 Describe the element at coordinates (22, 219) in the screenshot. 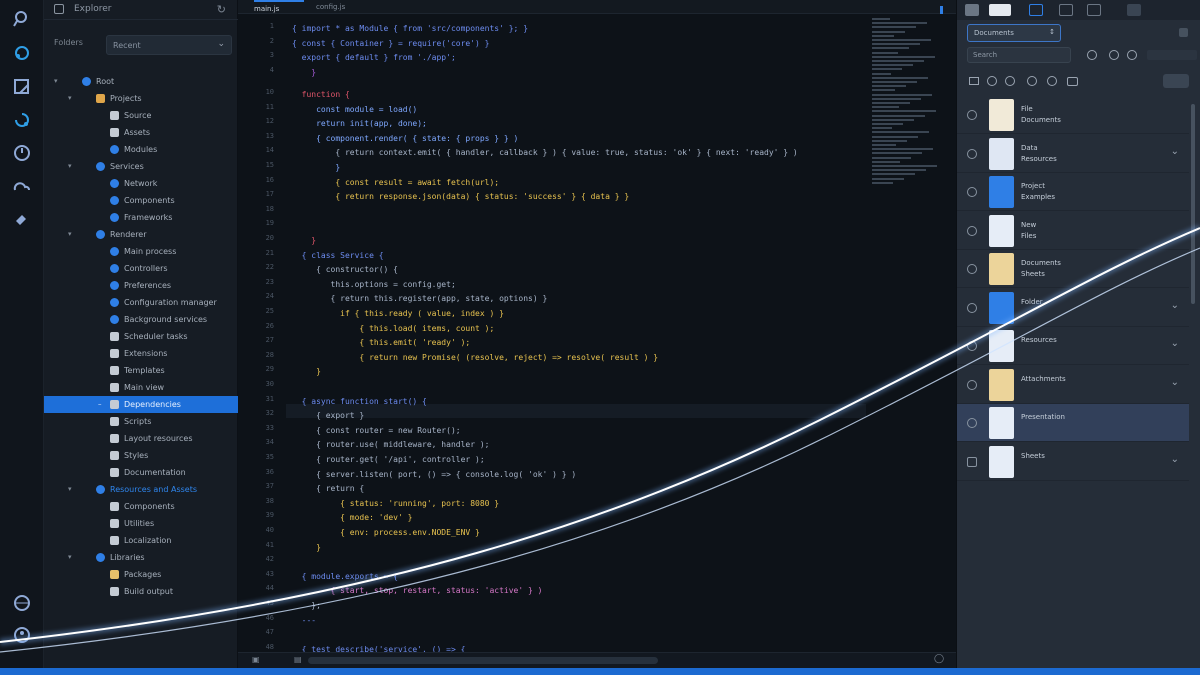

I see `settings-icon` at that location.